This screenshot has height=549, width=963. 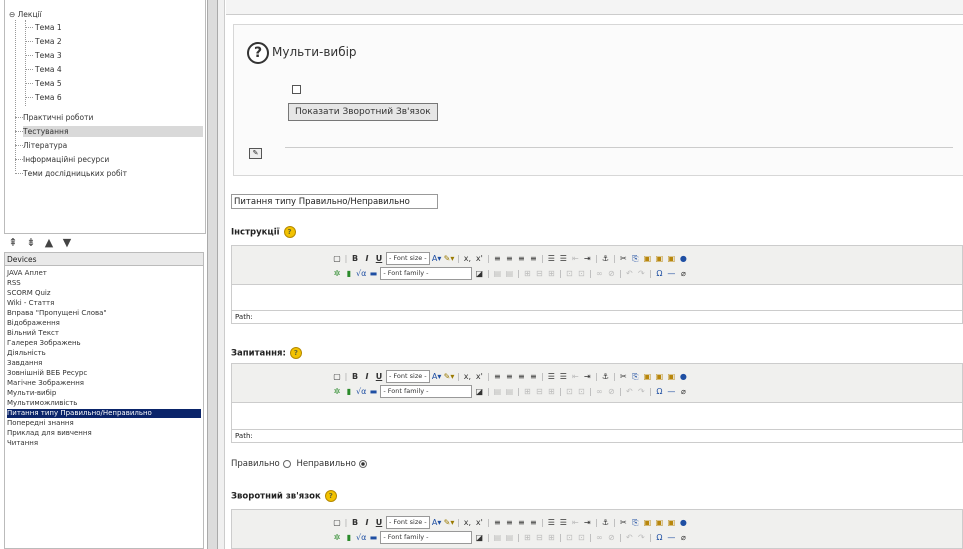 What do you see at coordinates (66, 159) in the screenshot?
I see `tree-section-resources: Інформаційні ресурси` at bounding box center [66, 159].